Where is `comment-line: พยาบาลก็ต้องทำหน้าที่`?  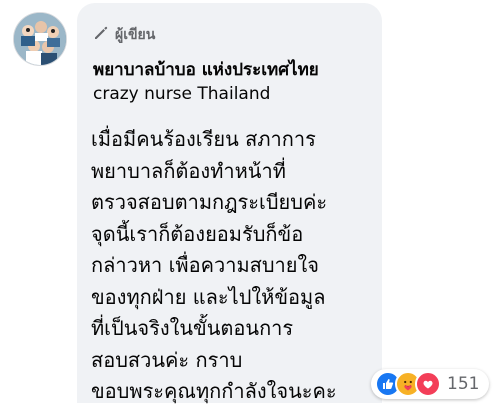
comment-line: พยาบาลก็ต้องทำหน้าที่ is located at coordinates (188, 170).